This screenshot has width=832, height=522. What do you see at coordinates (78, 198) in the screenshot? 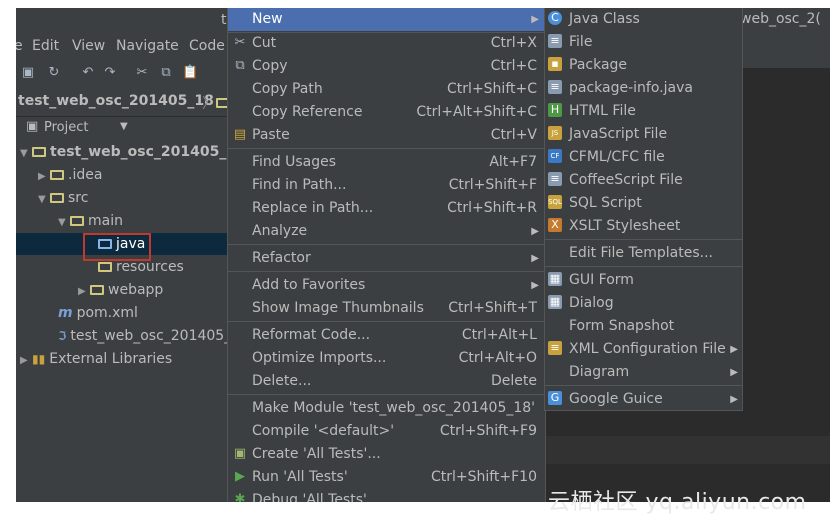
I see `tree-item-label: src` at bounding box center [78, 198].